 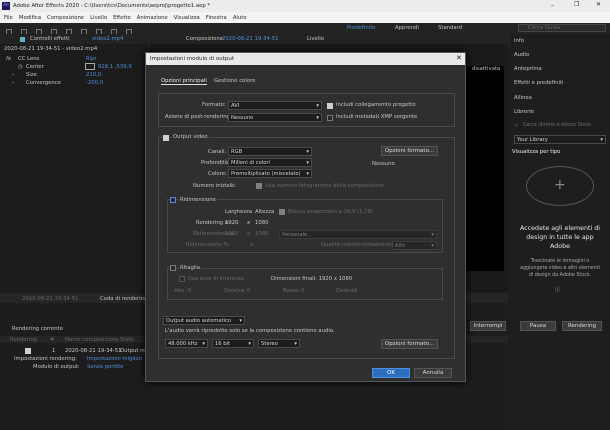 What do you see at coordinates (279, 343) in the screenshot?
I see `audio-channels-select: Stereo ▾` at bounding box center [279, 343].